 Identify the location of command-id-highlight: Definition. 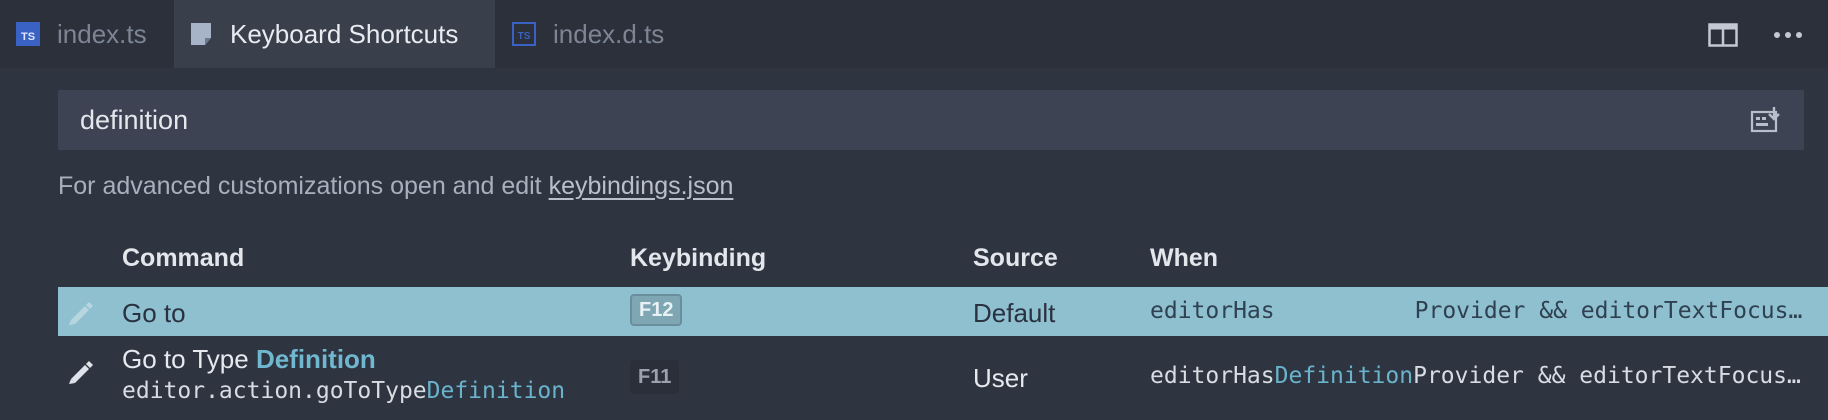
(496, 391).